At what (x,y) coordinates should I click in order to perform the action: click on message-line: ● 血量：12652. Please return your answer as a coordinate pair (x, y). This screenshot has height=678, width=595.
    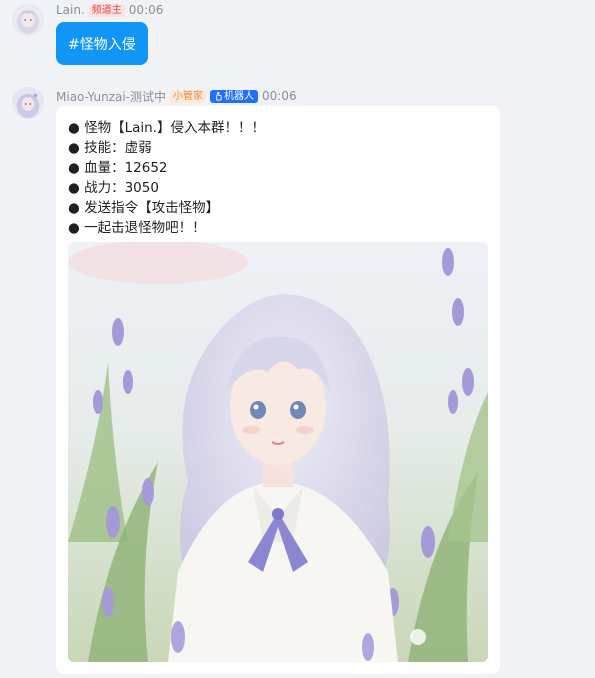
    Looking at the image, I should click on (118, 168).